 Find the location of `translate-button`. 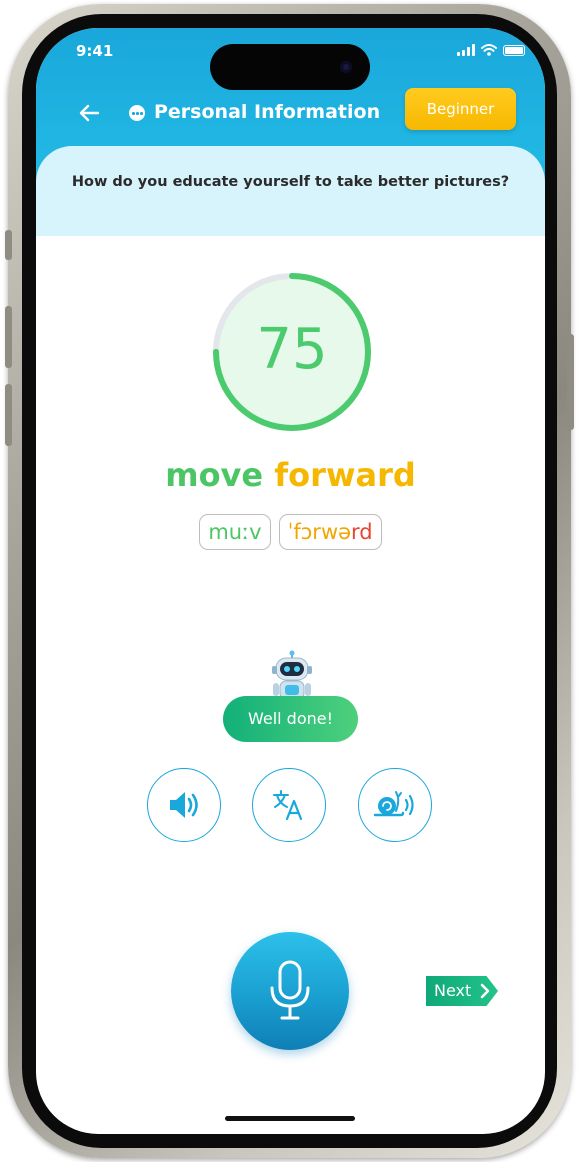

translate-button is located at coordinates (289, 805).